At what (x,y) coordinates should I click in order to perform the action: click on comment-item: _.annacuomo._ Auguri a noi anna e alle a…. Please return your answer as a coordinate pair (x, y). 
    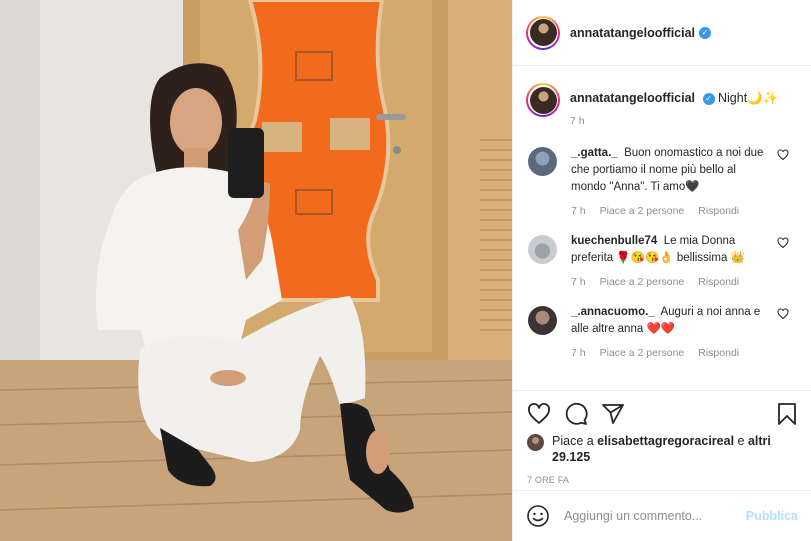
    Looking at the image, I should click on (662, 331).